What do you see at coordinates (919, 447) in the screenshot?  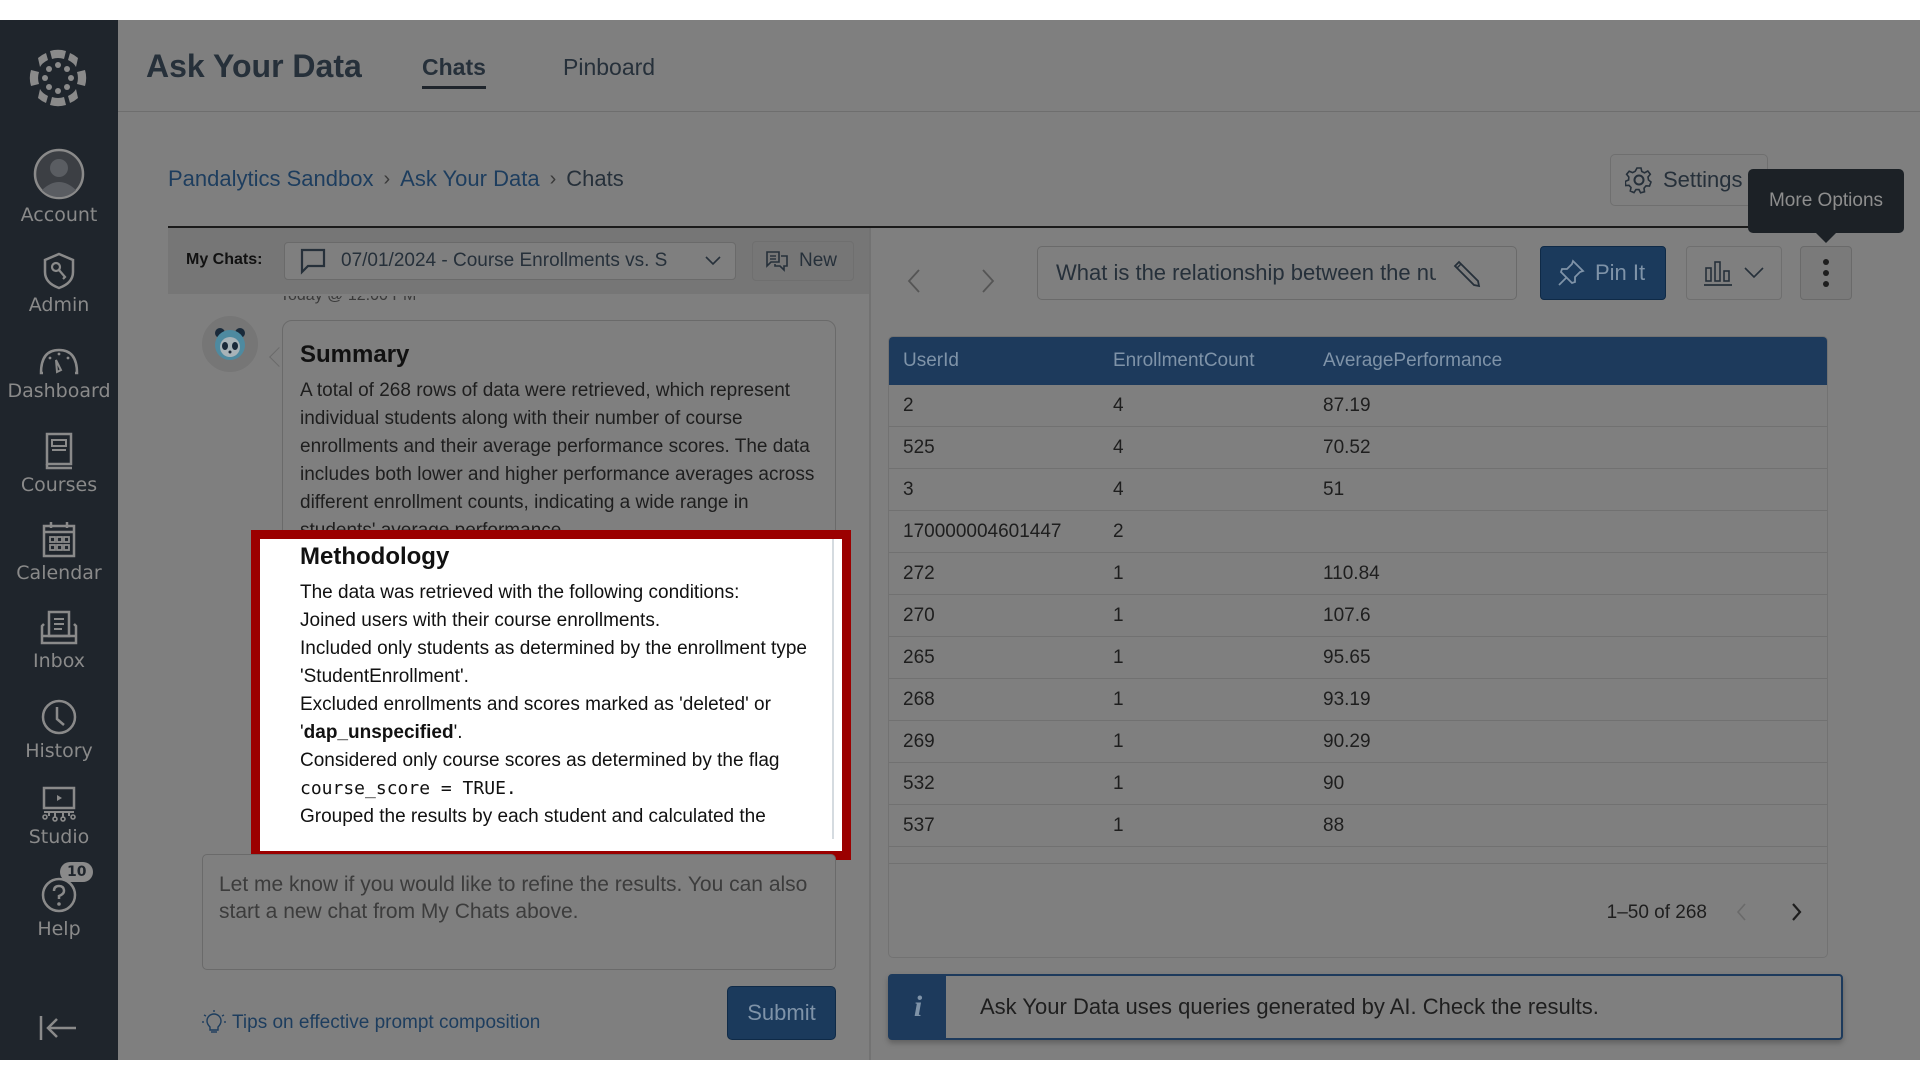 I see `table-cell-userid: 525` at bounding box center [919, 447].